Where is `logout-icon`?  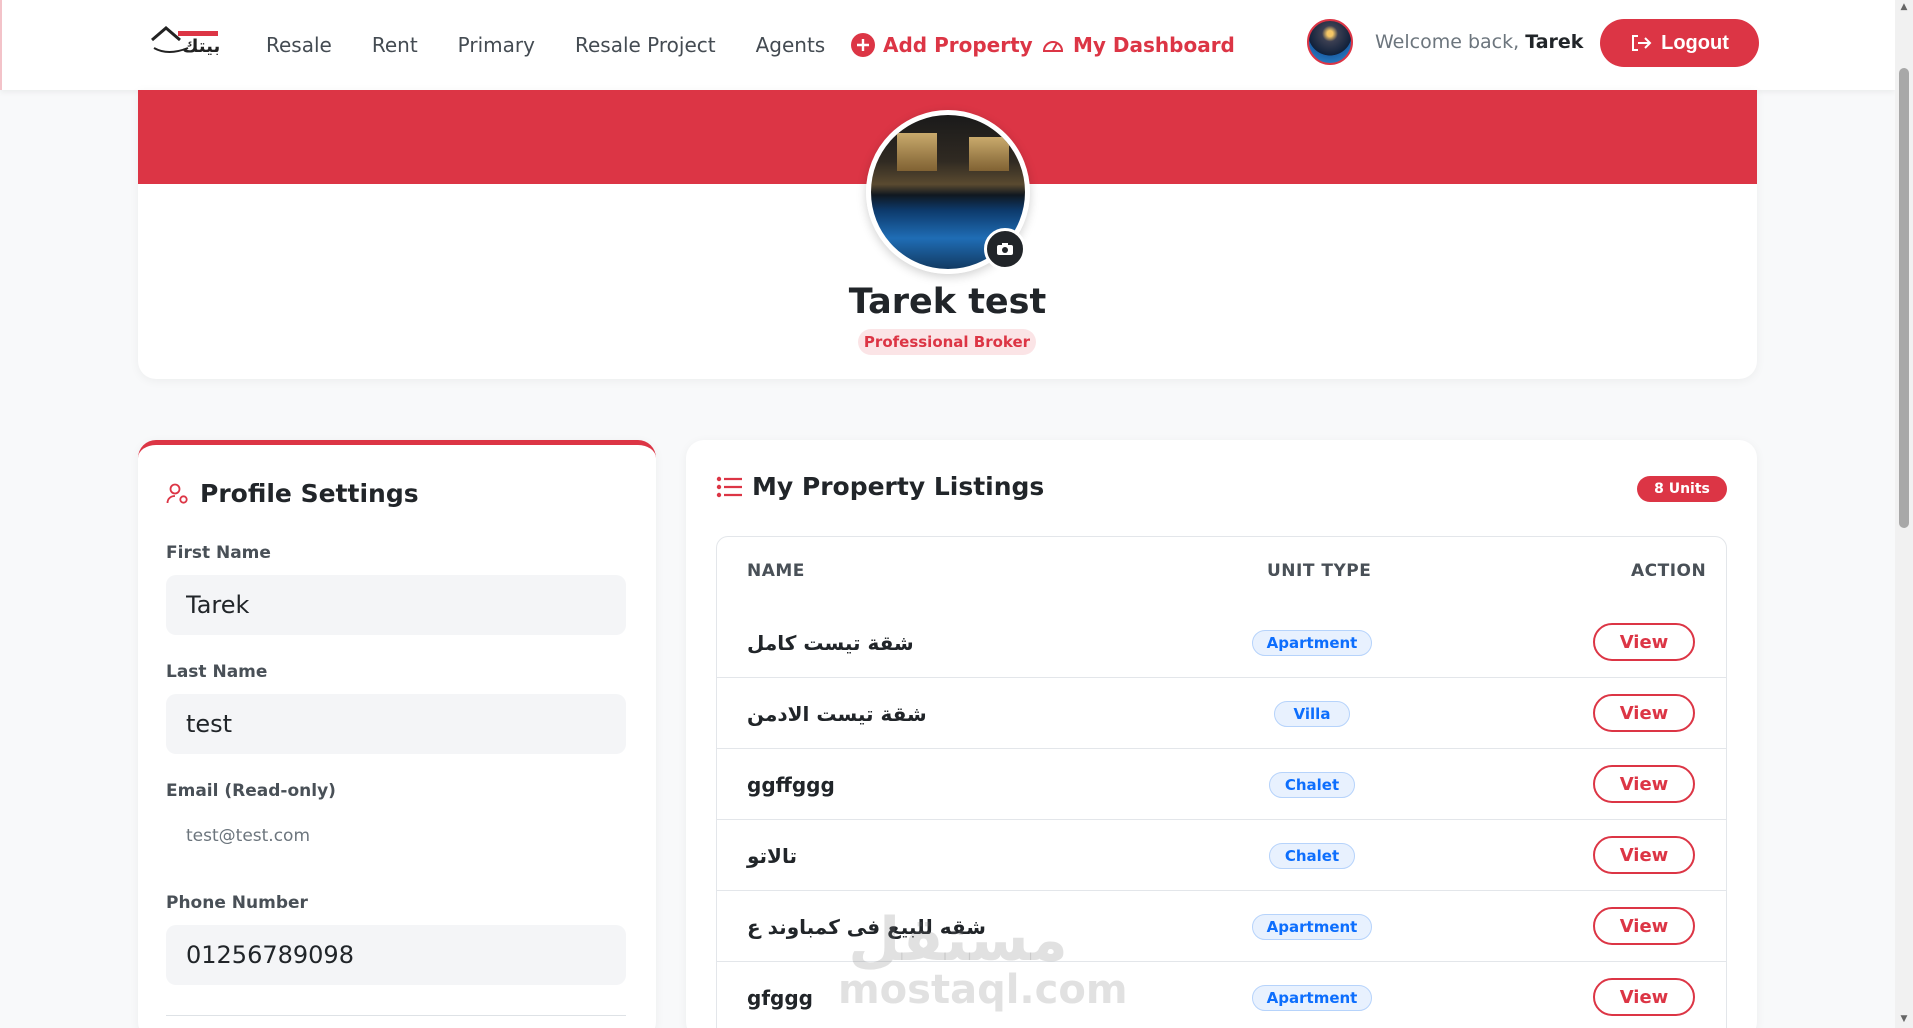
logout-icon is located at coordinates (1641, 43).